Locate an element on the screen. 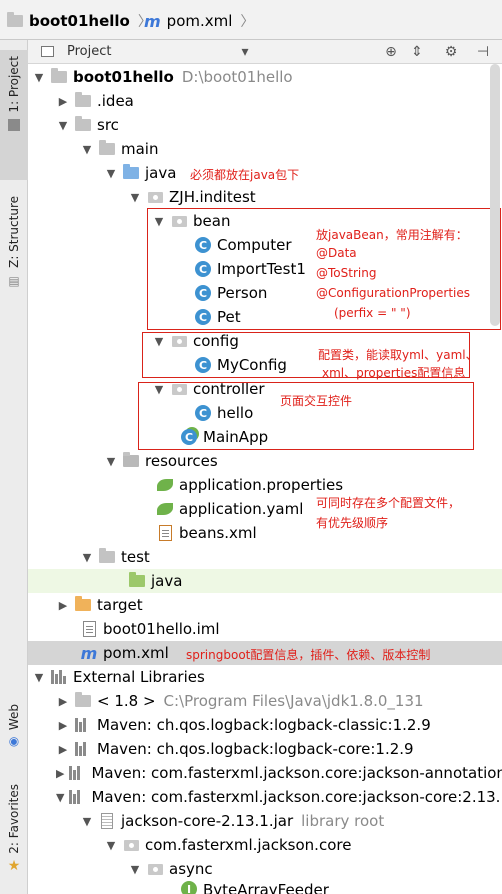 This screenshot has height=894, width=502. tree-item-resources: ▼ resources is located at coordinates (265, 461).